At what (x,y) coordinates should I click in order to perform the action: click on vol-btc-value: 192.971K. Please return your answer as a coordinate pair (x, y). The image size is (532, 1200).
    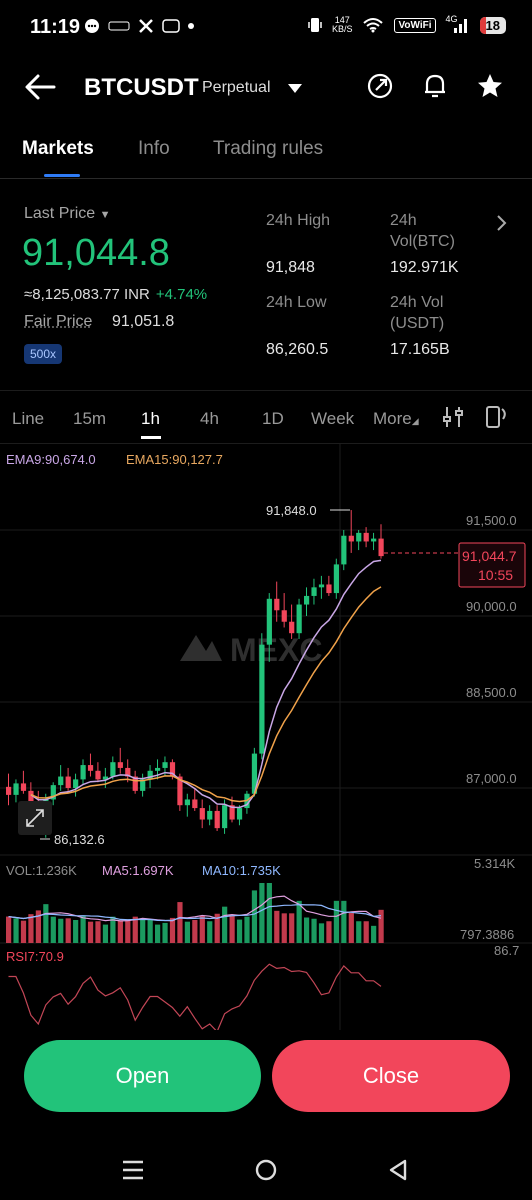
    Looking at the image, I should click on (424, 267).